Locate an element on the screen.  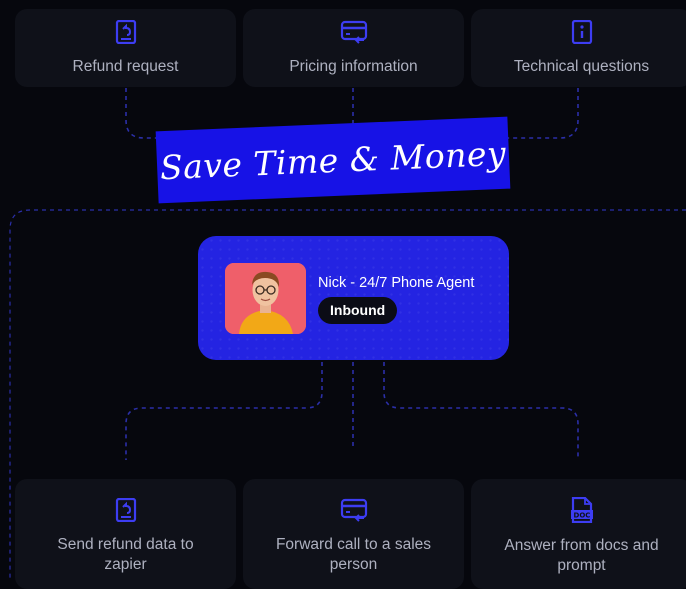
agent-avatar is located at coordinates (265, 298).